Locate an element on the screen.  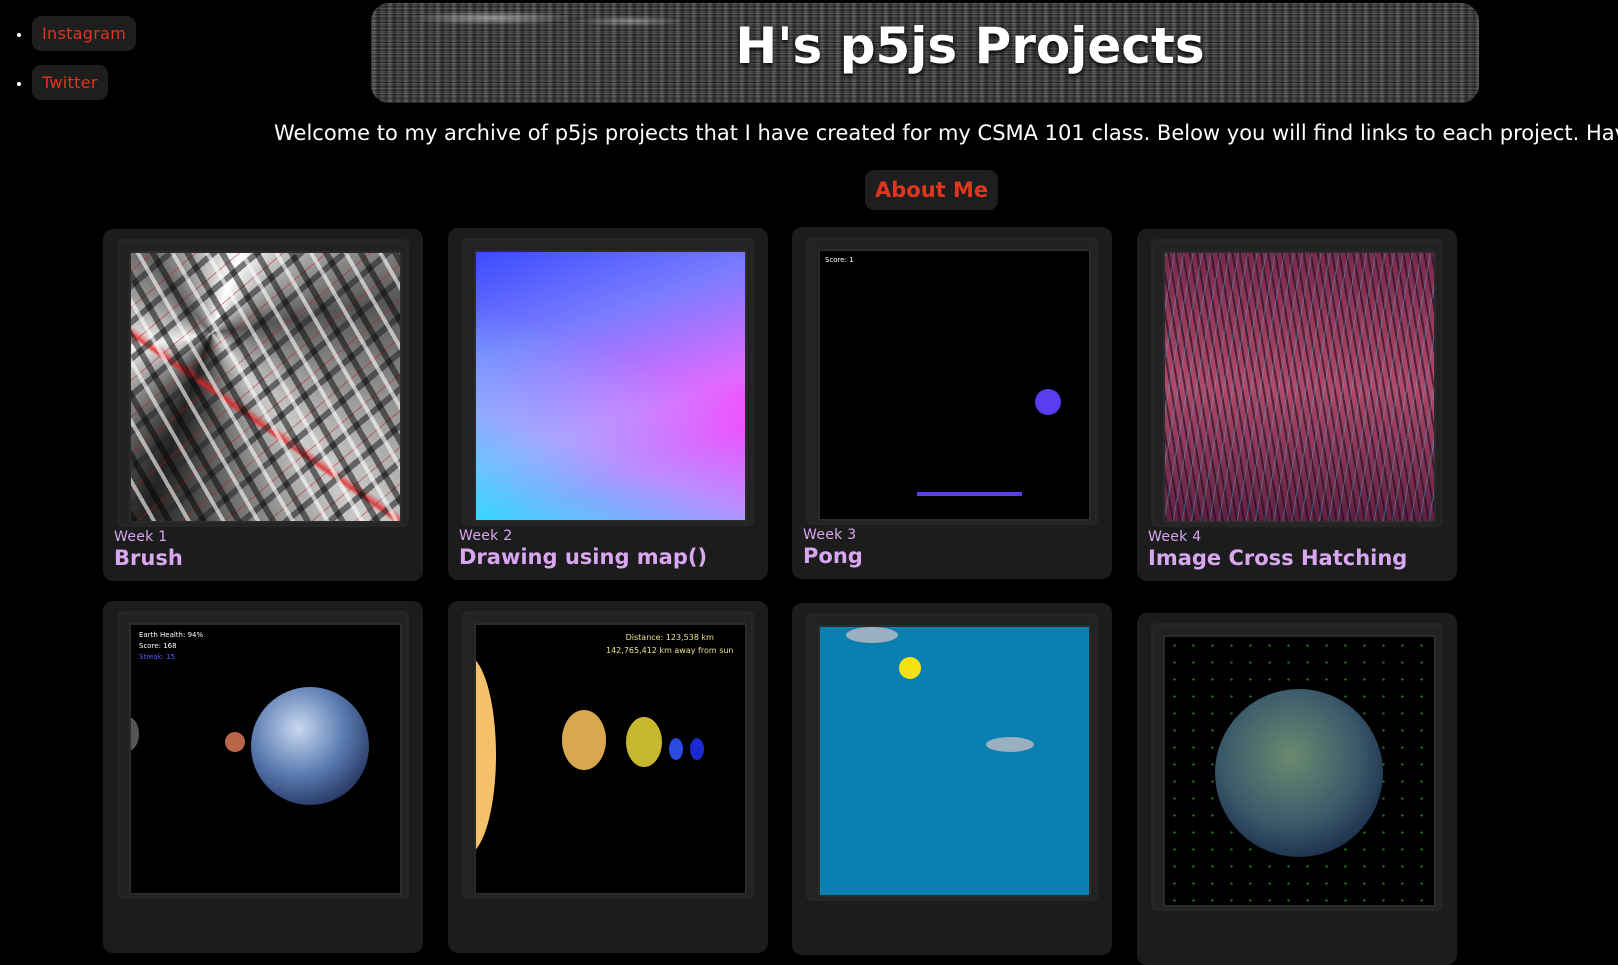
project-title: Drawing using map() is located at coordinates (583, 557).